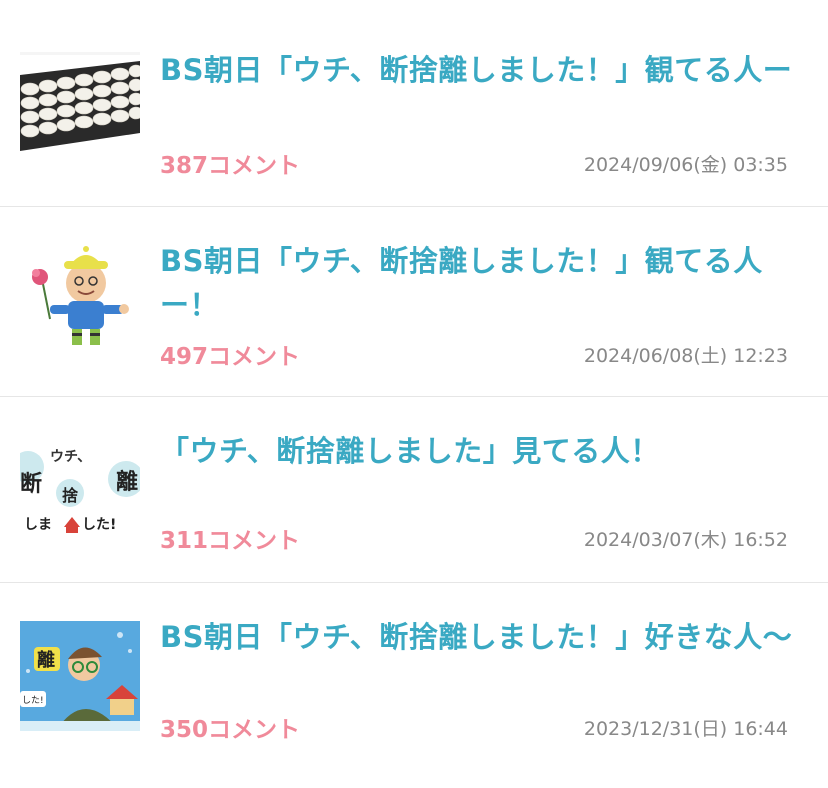 This screenshot has width=828, height=788. I want to click on thread-title: 「ウチ、断捨離しました」見てる人！, so click(480, 451).